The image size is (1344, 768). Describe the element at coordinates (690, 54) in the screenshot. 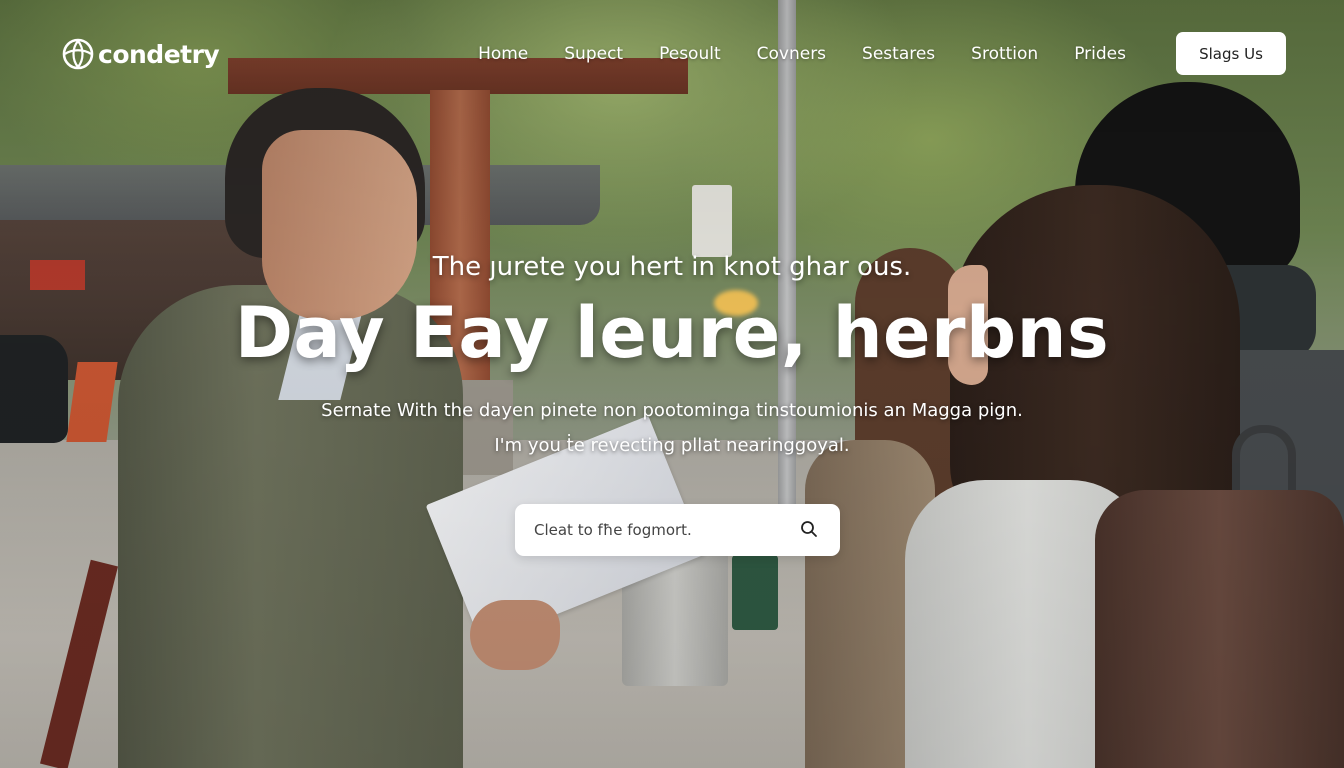

I see `nav-item-pesoult: Pesoult` at that location.